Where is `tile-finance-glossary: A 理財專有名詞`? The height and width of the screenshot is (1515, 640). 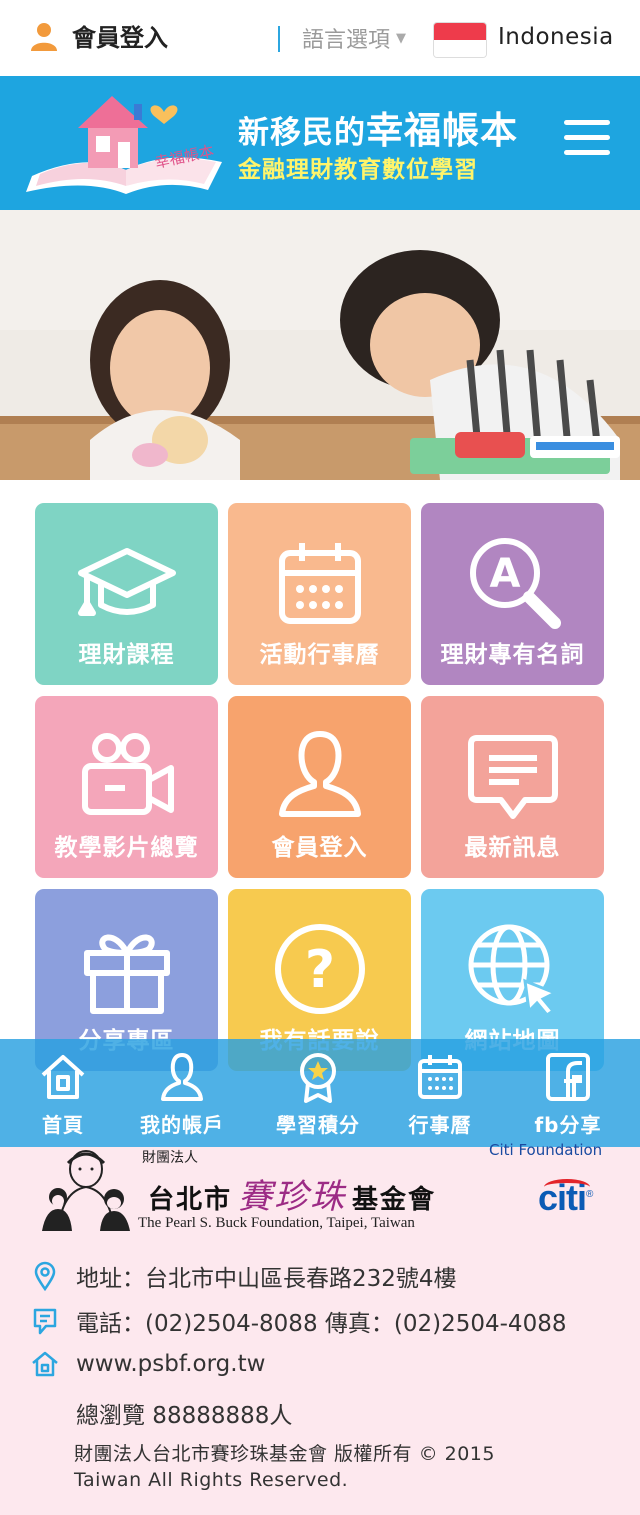
tile-finance-glossary: A 理財專有名詞 is located at coordinates (512, 594).